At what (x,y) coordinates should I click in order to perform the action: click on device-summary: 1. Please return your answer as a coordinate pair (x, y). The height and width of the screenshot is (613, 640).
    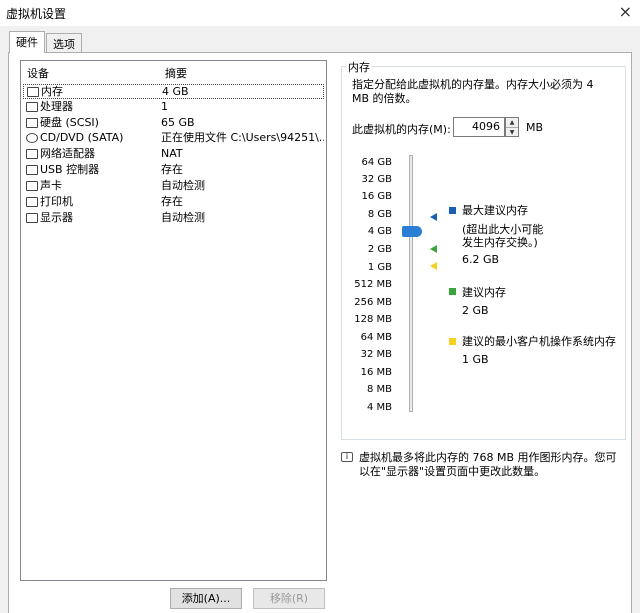
    Looking at the image, I should click on (164, 106).